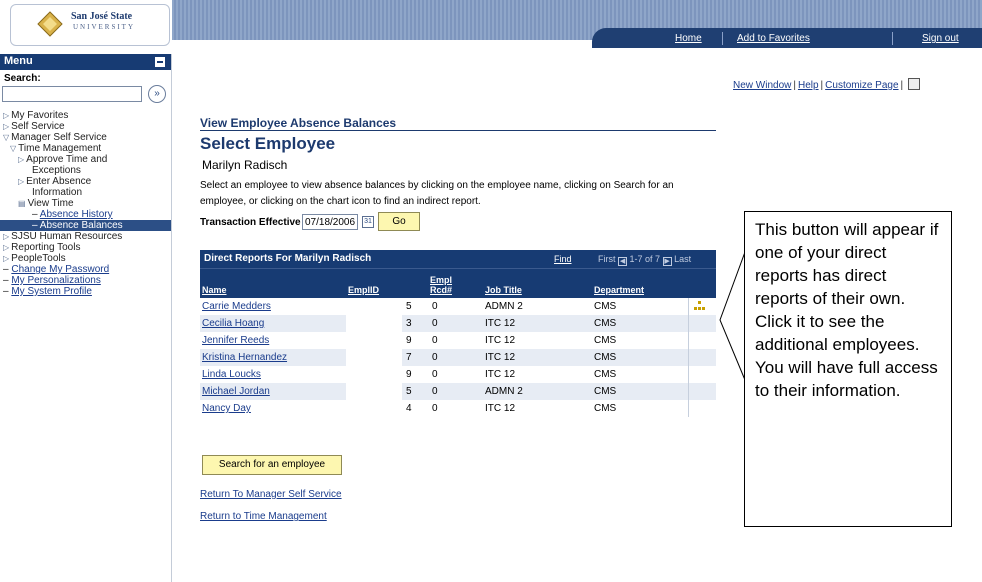  What do you see at coordinates (619, 290) in the screenshot?
I see `col-header-department: Department` at bounding box center [619, 290].